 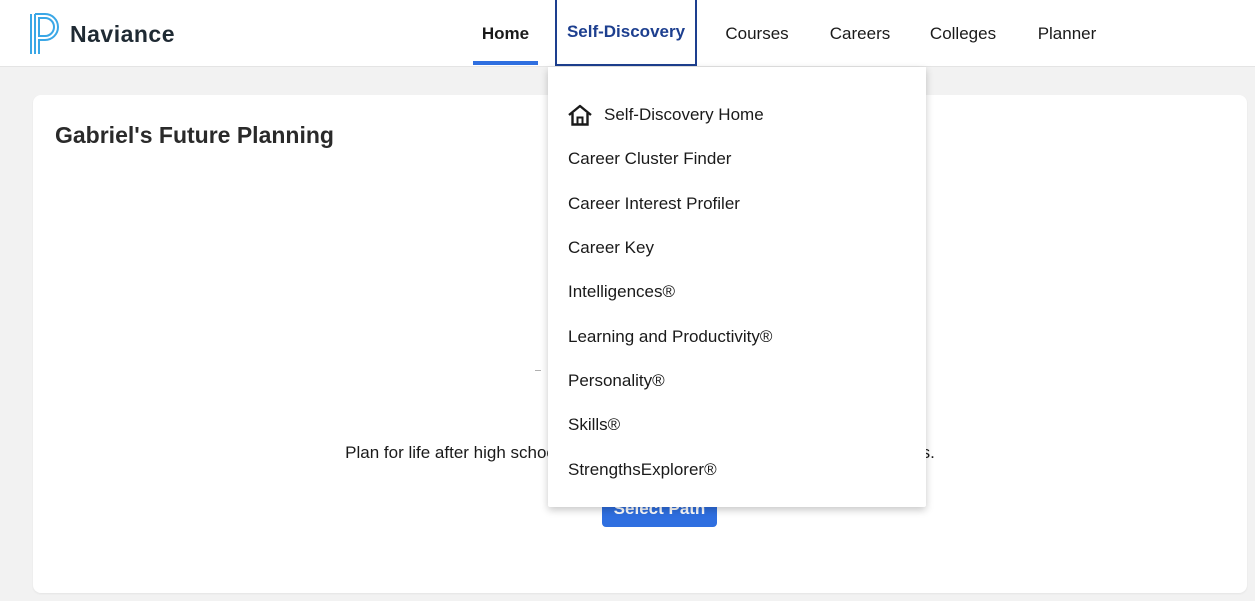 What do you see at coordinates (580, 115) in the screenshot?
I see `home-icon` at bounding box center [580, 115].